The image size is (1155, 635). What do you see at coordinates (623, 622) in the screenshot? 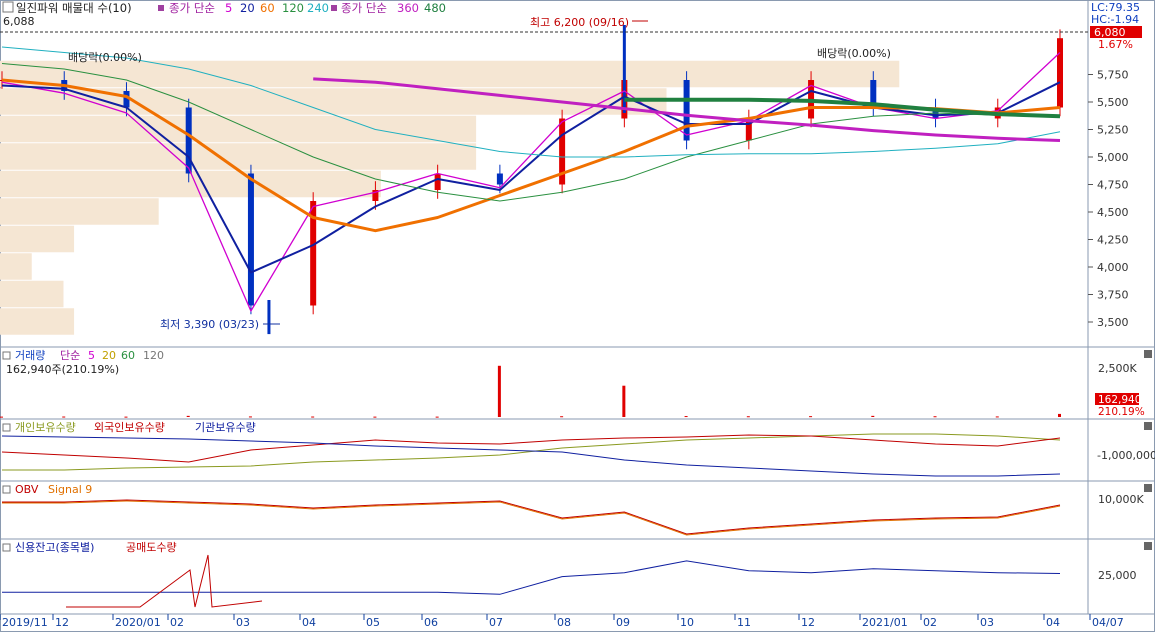
I see `x-tick-label: 09` at bounding box center [623, 622].